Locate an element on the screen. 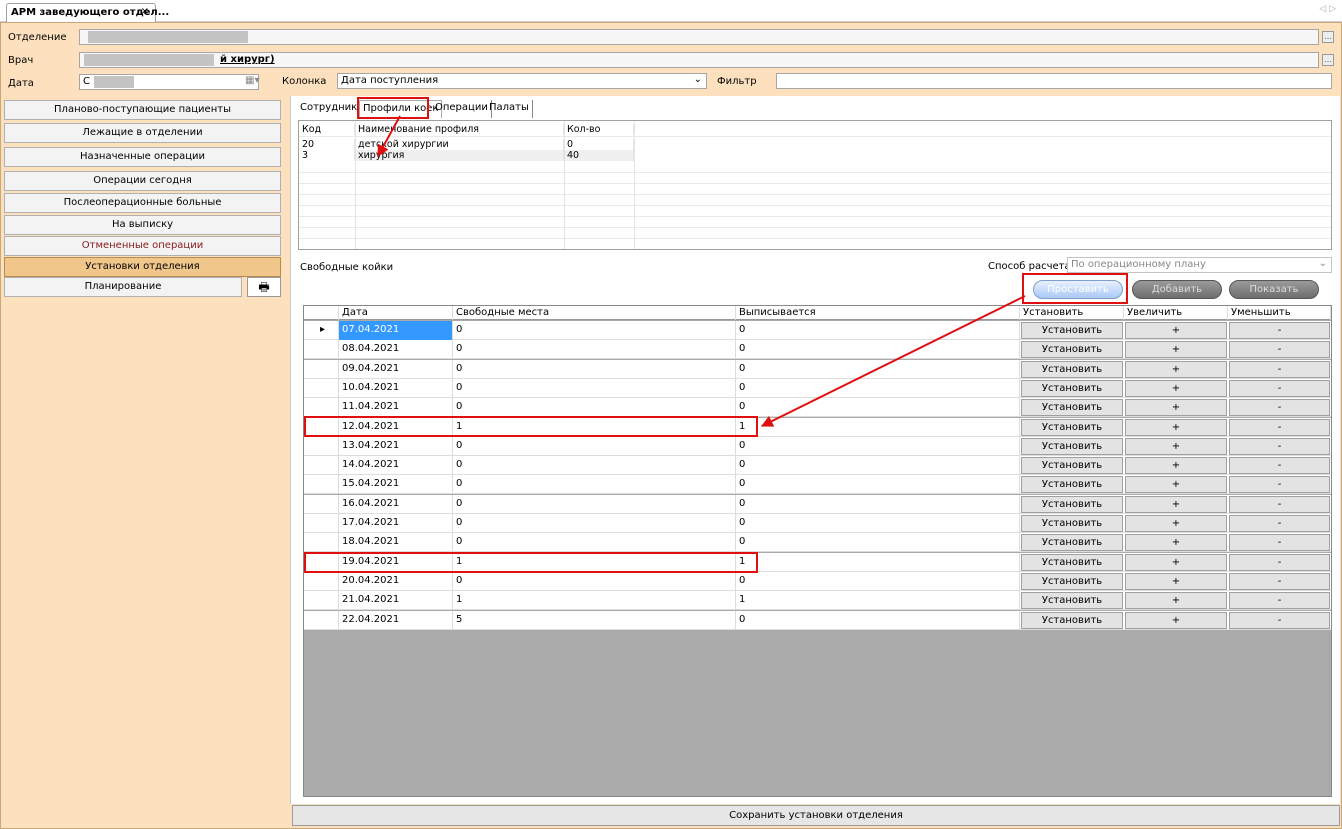 This screenshot has height=829, width=1342. table-row: 08.04.2021 0 0 Установить + - is located at coordinates (817, 350).